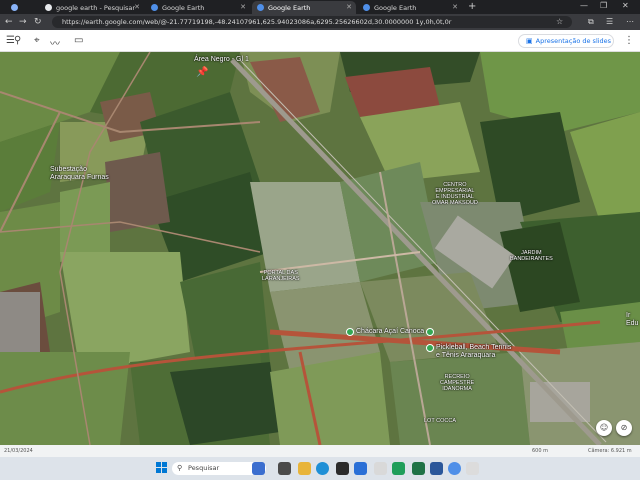  Describe the element at coordinates (221, 60) in the screenshot. I see `label-area-negro: Área Negro - Gl 1` at that location.